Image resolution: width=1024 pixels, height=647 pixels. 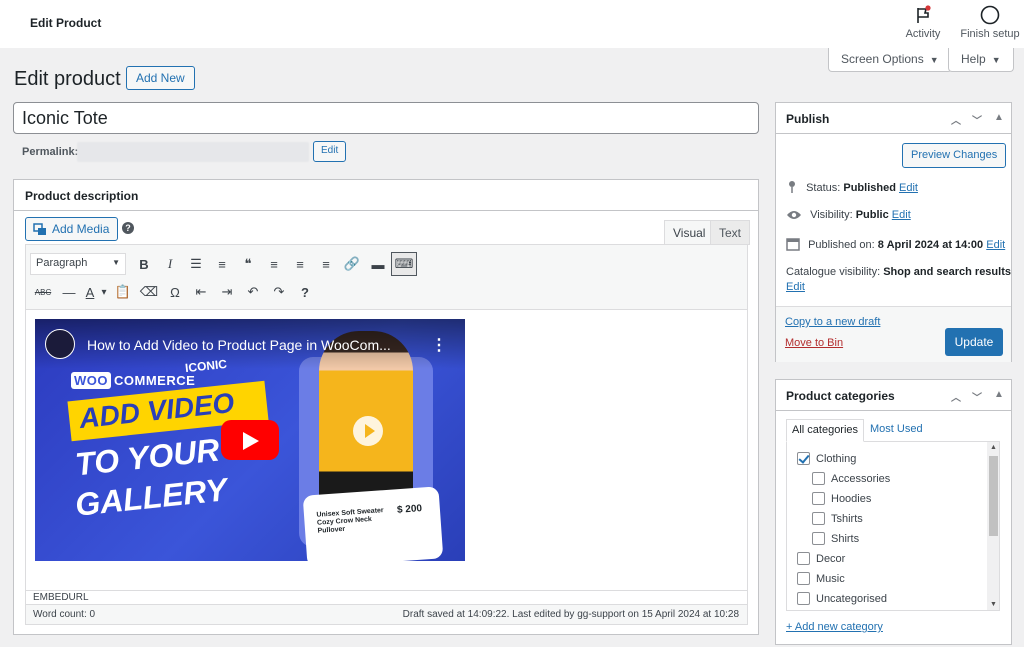 I want to click on category-item-hoodies: Hoodies, so click(x=841, y=498).